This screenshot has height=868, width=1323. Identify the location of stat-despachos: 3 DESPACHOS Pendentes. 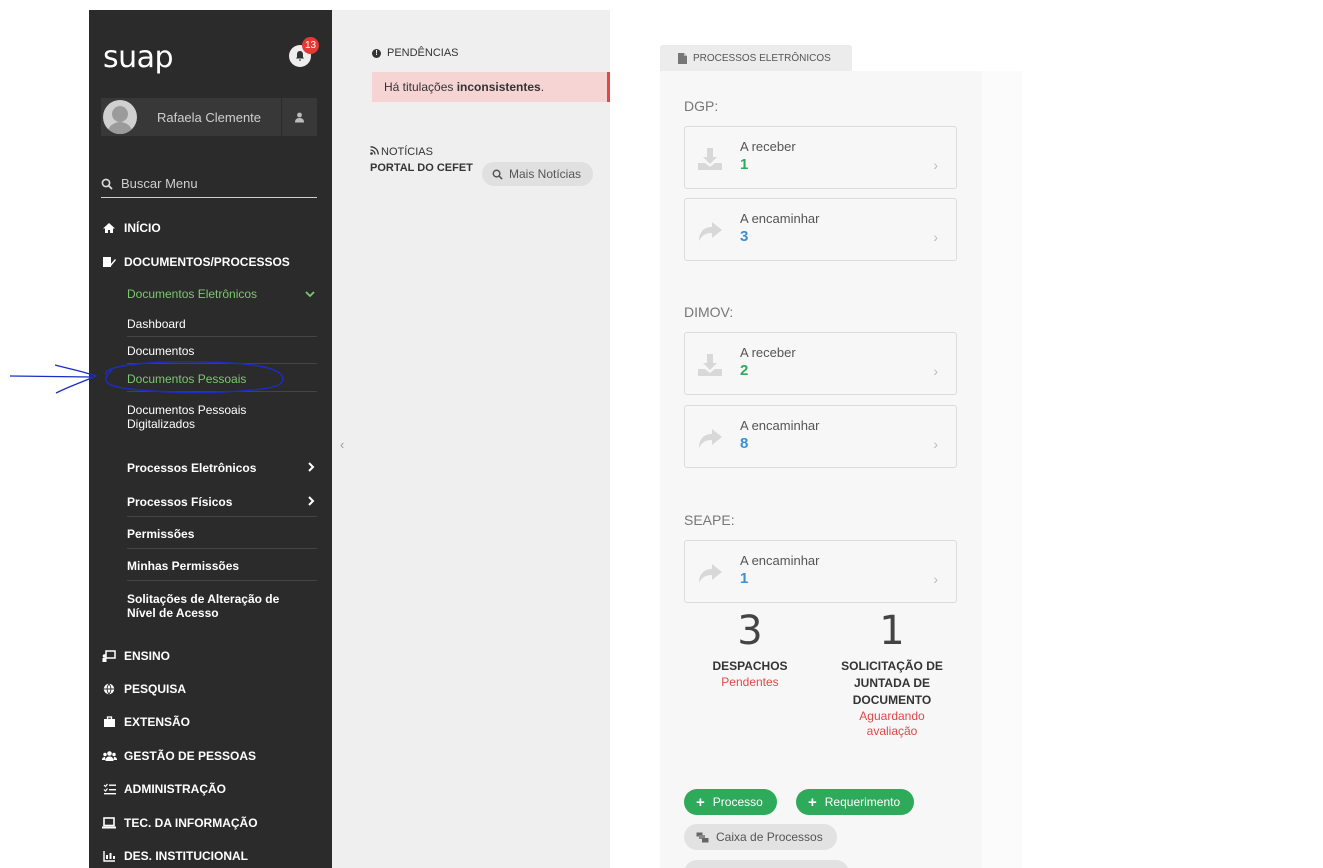
(750, 649).